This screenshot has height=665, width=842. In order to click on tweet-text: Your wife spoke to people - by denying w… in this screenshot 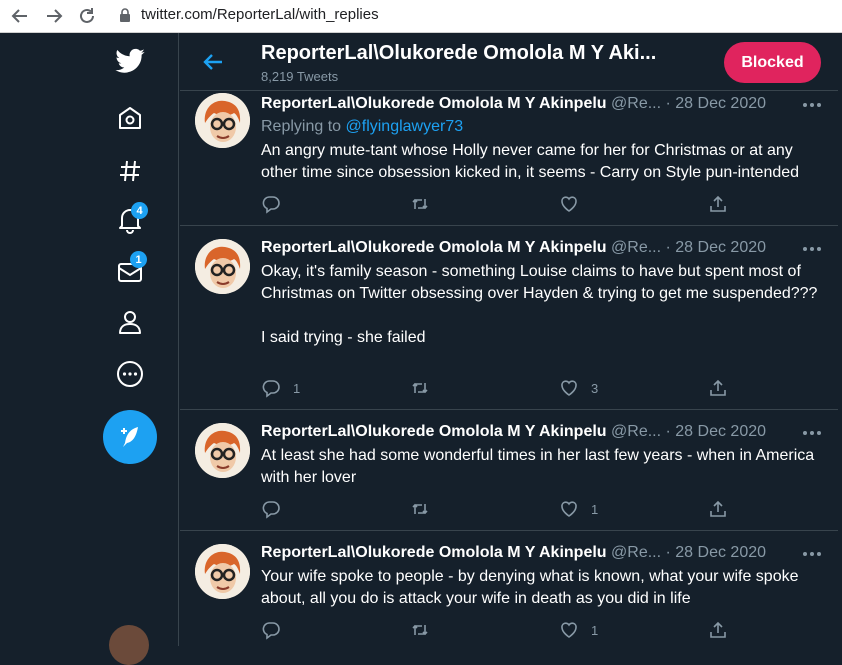, I will do `click(532, 587)`.